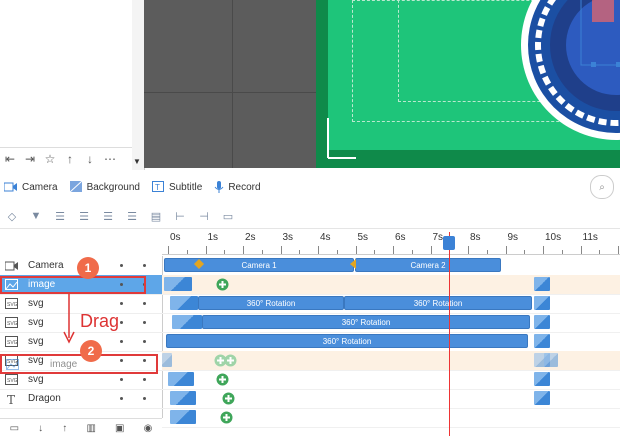 This screenshot has height=437, width=620. Describe the element at coordinates (148, 428) in the screenshot. I see `eye-icon: ◉` at that location.